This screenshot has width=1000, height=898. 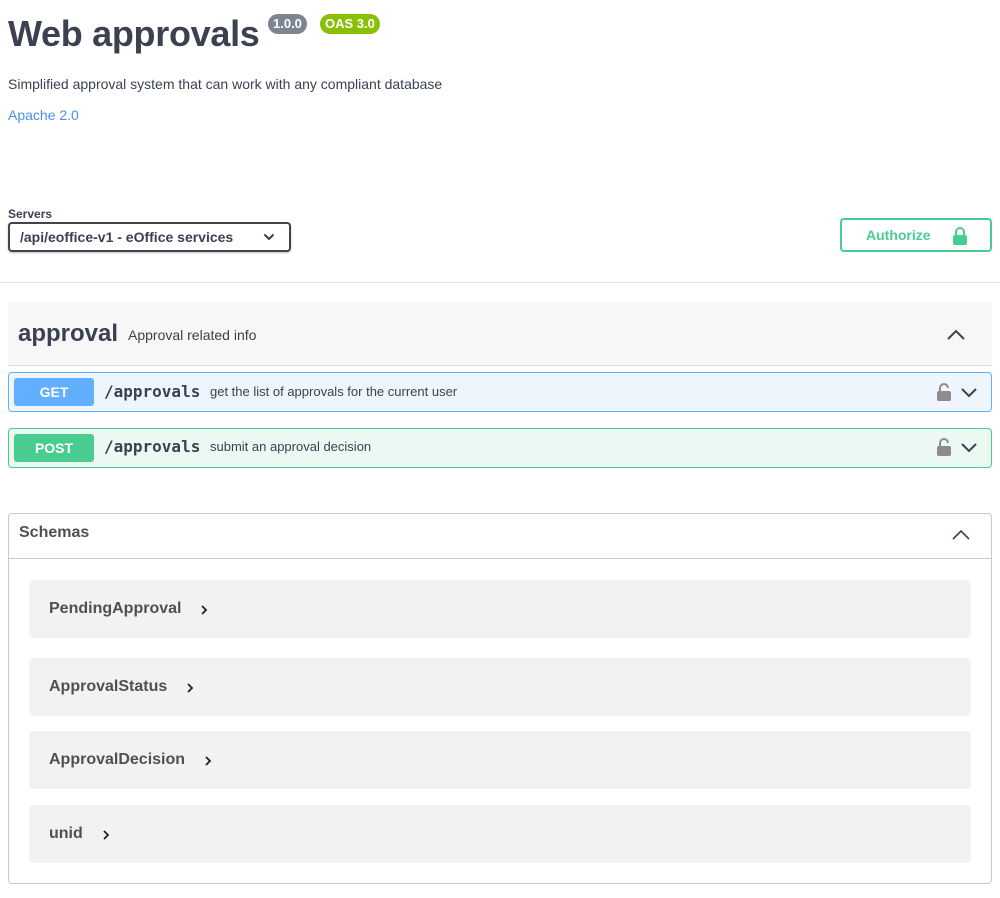 What do you see at coordinates (127, 237) in the screenshot?
I see `server-select-value: /api/eoffice-v1 - eOffice services` at bounding box center [127, 237].